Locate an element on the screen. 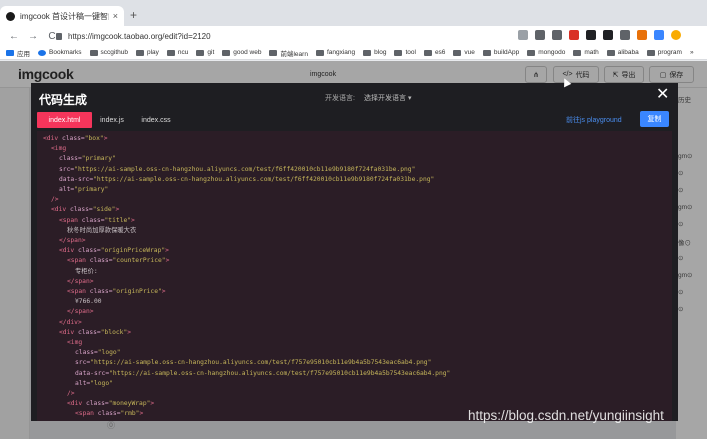 This screenshot has height=439, width=707. bookmark-item: fangxiang is located at coordinates (335, 52).